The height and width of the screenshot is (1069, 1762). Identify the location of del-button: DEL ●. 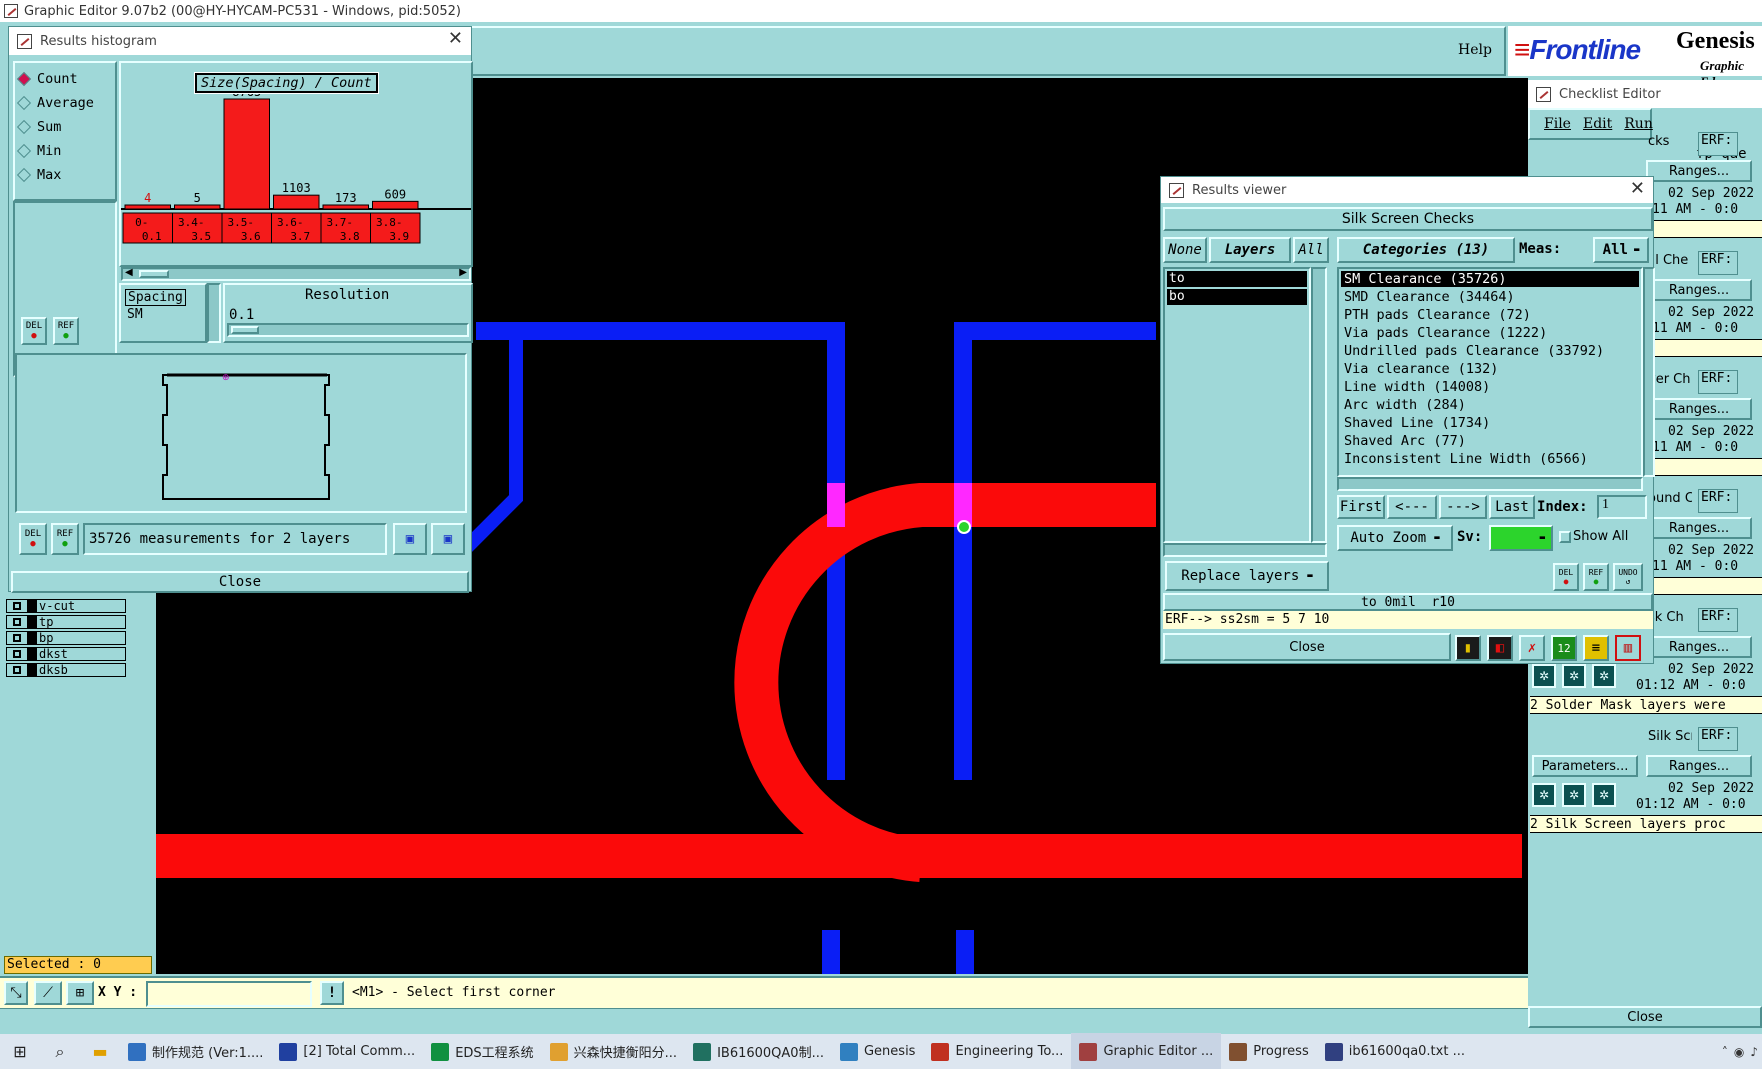
(34, 331).